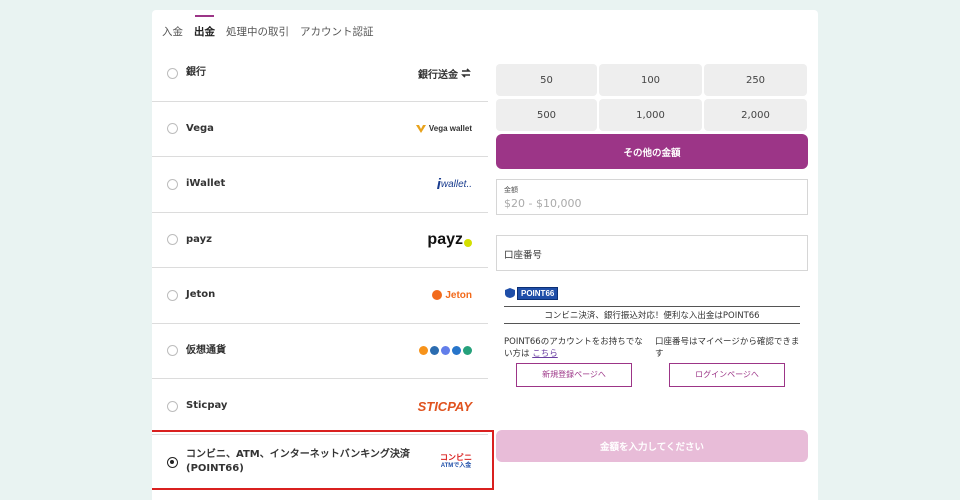 This screenshot has width=960, height=500. Describe the element at coordinates (420, 128) in the screenshot. I see `vega-v-icon` at that location.